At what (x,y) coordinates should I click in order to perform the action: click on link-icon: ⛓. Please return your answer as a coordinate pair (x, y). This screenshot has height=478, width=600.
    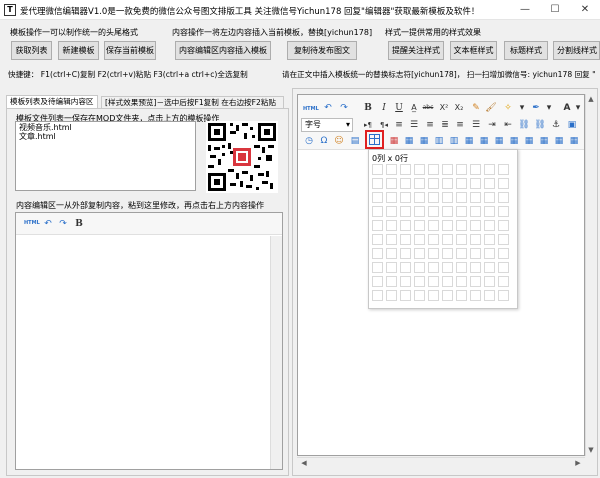
    Looking at the image, I should click on (524, 125).